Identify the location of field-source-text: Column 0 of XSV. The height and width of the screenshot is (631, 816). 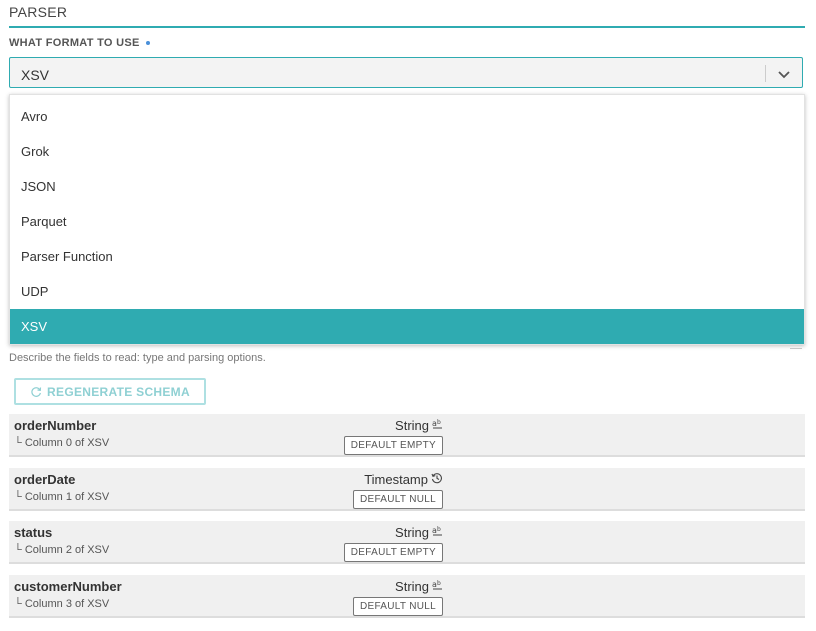
(67, 443).